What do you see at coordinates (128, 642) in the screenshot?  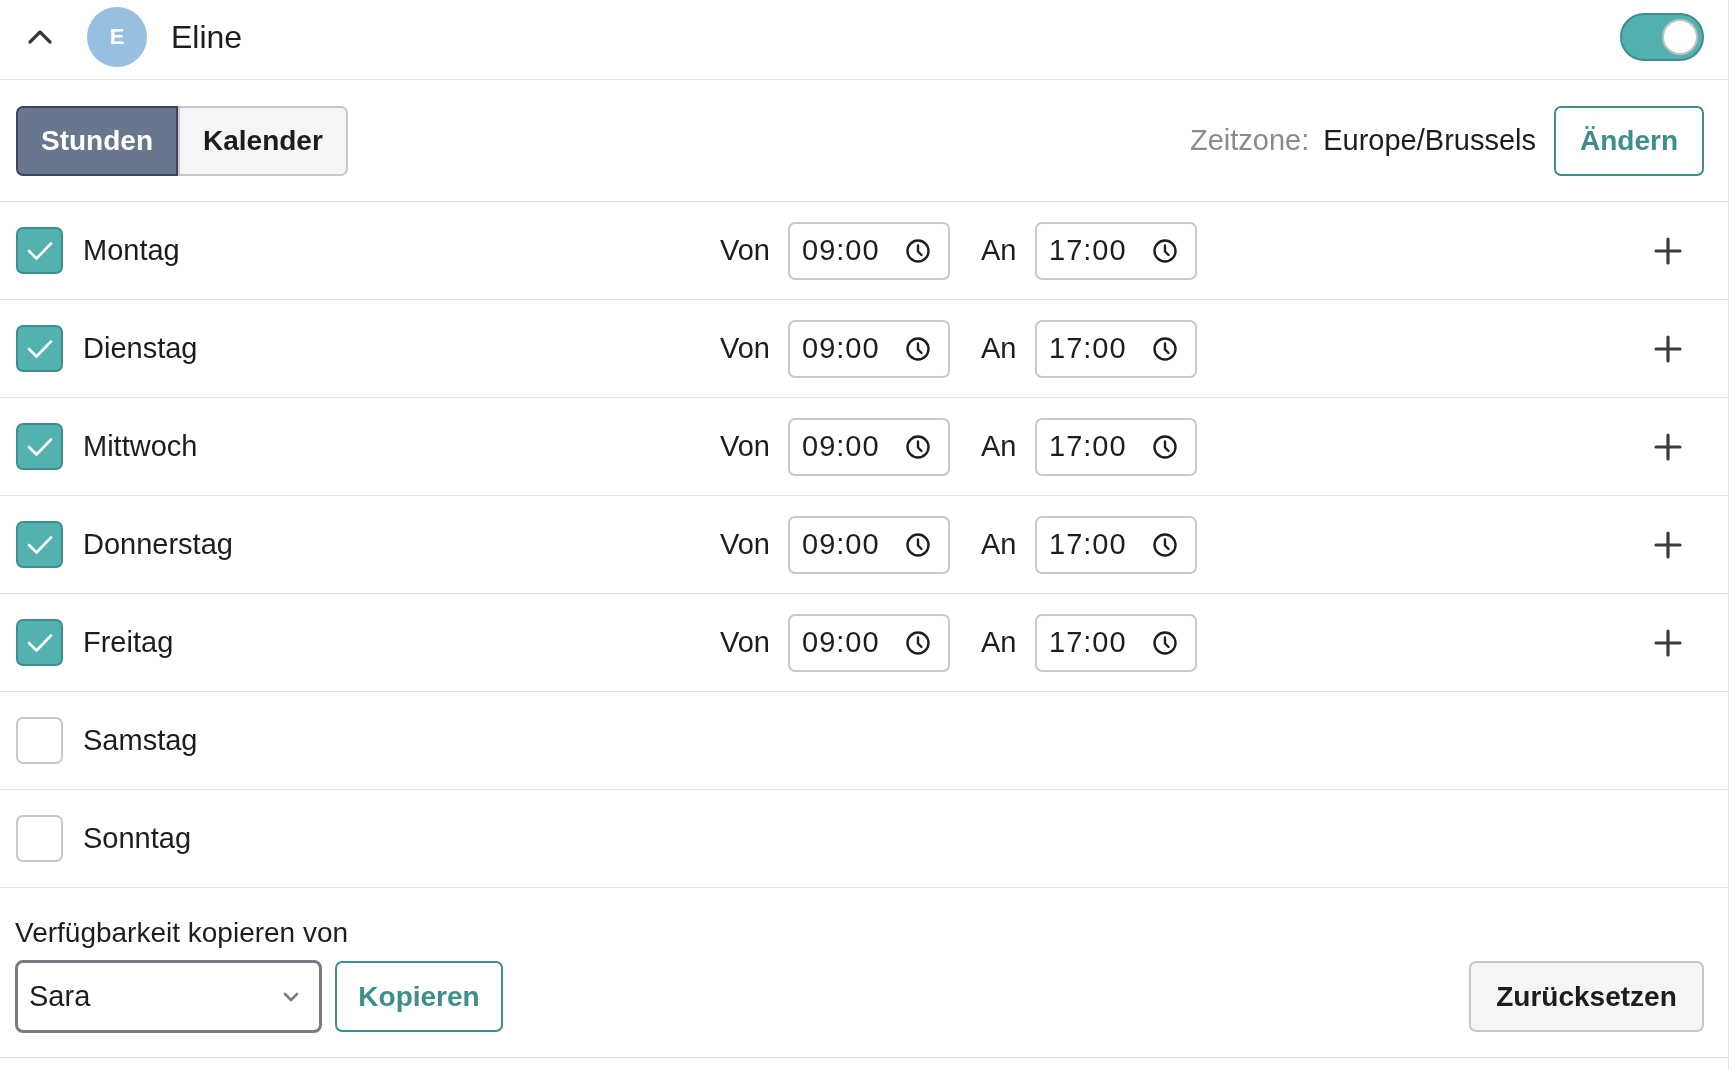 I see `day-label: Freitag` at bounding box center [128, 642].